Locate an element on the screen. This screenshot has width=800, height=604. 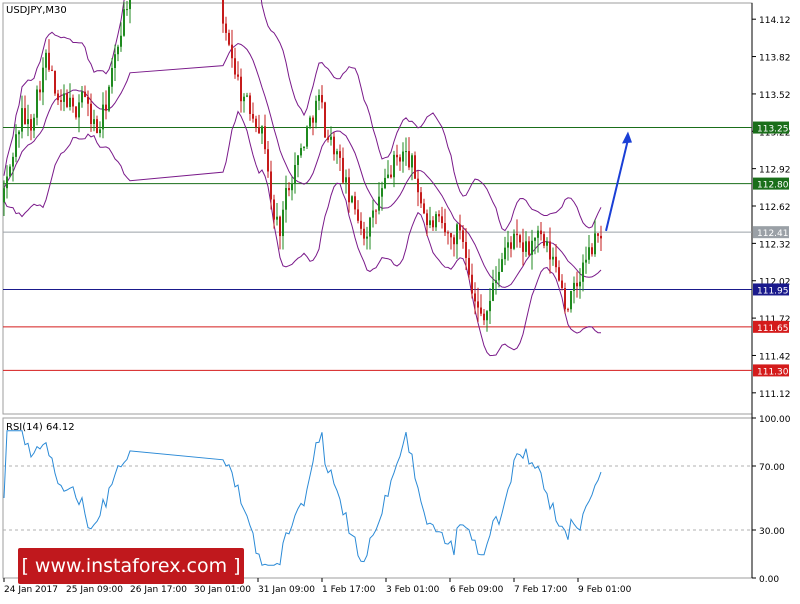
price-tick-label: 111.42 is located at coordinates (775, 357).